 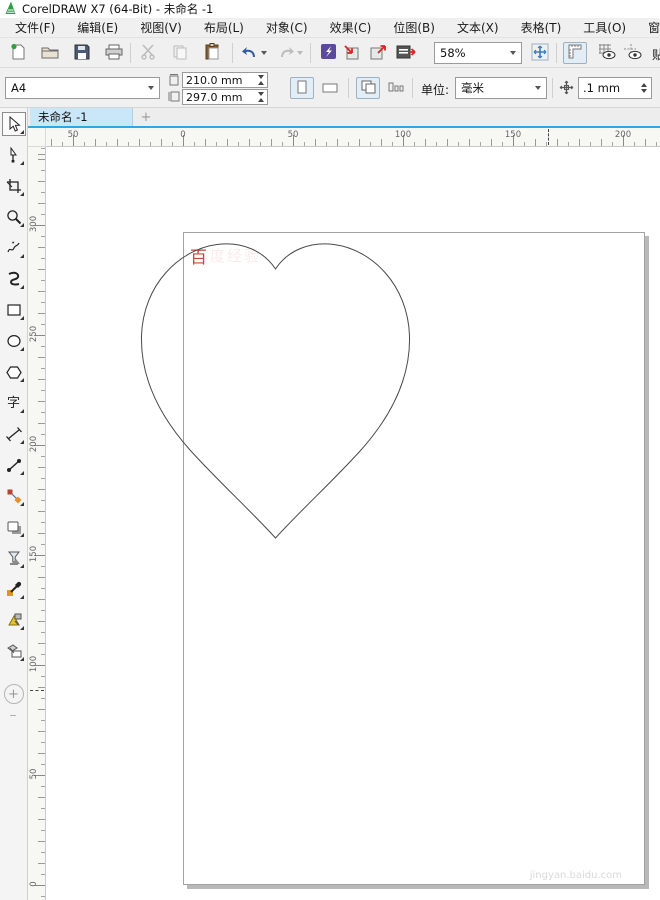 I want to click on snap-to-button-partial: 贴, so click(x=656, y=54).